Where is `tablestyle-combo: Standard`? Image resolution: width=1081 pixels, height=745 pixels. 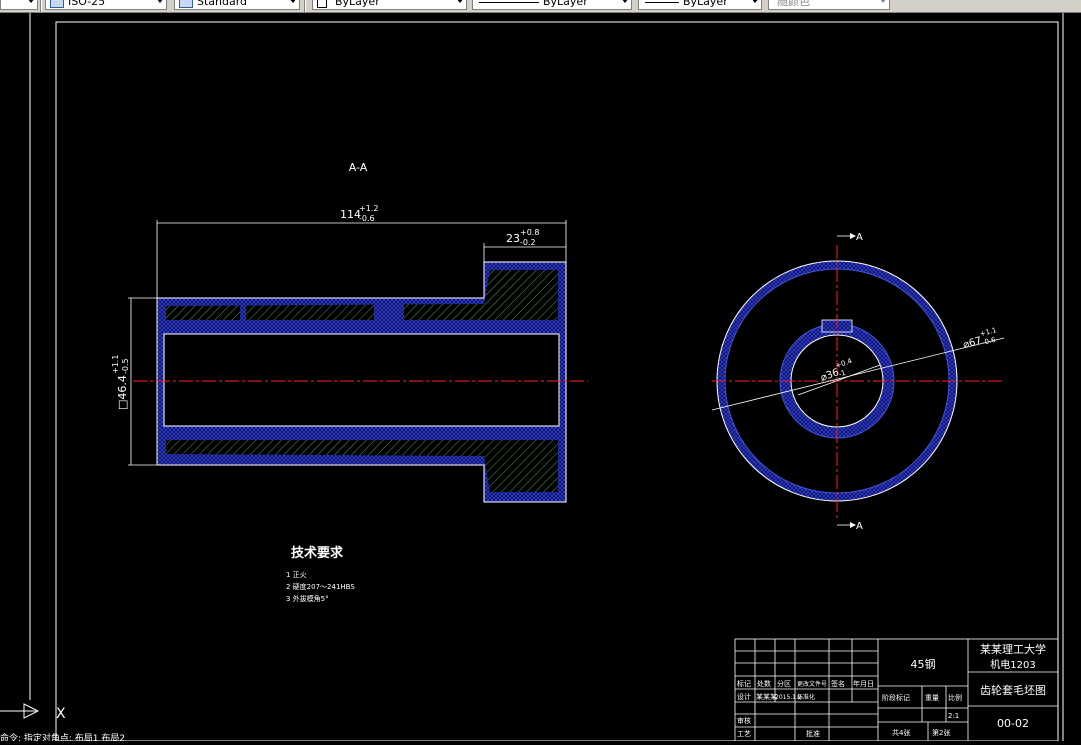 tablestyle-combo: Standard is located at coordinates (237, 5).